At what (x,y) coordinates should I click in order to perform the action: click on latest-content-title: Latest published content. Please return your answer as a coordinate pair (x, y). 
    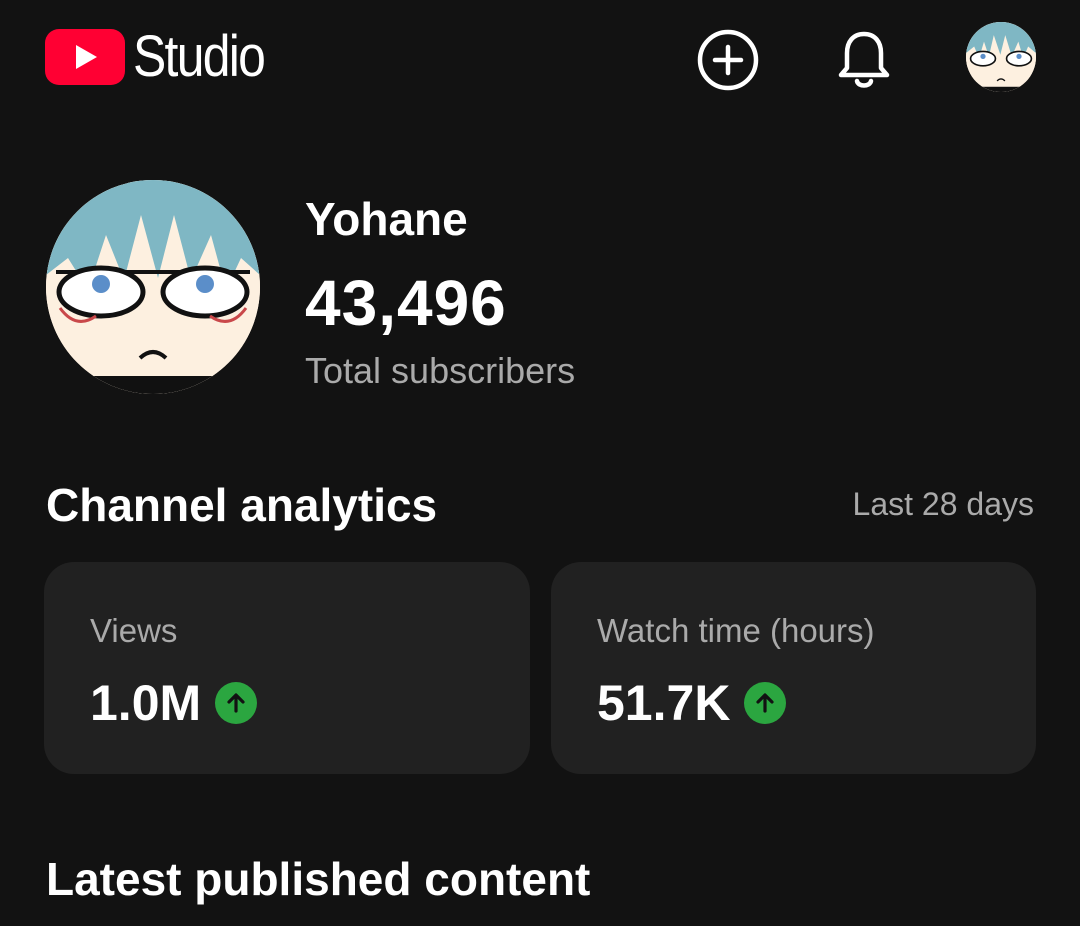
    Looking at the image, I should click on (318, 879).